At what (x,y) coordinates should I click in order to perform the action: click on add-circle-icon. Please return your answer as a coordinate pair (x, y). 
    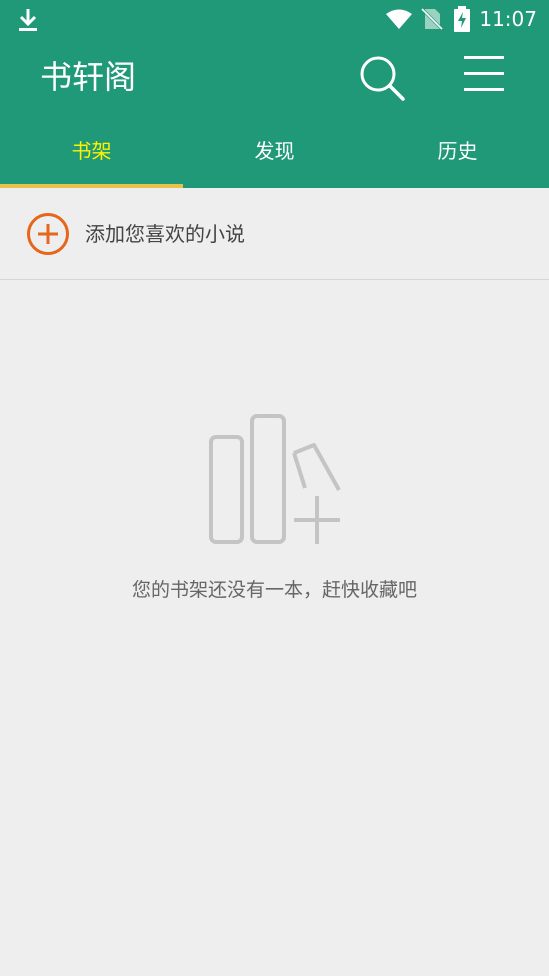
    Looking at the image, I should click on (48, 234).